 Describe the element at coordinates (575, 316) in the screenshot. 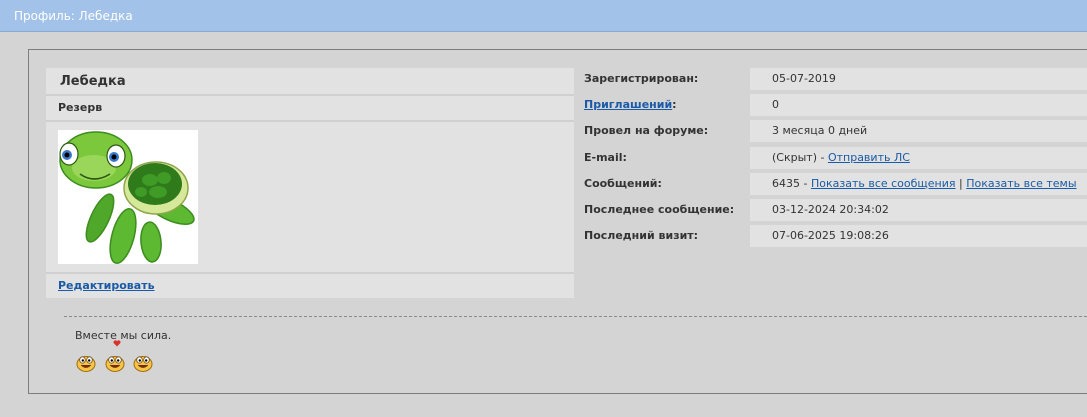

I see `signature-divider` at that location.